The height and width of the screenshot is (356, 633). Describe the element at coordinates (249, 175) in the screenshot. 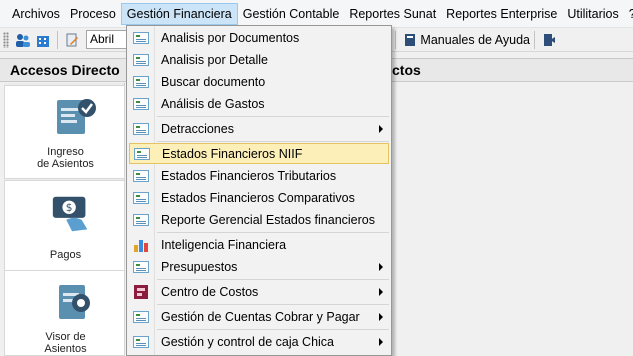

I see `menu-item-label: Estados Financieros Tributarios` at that location.